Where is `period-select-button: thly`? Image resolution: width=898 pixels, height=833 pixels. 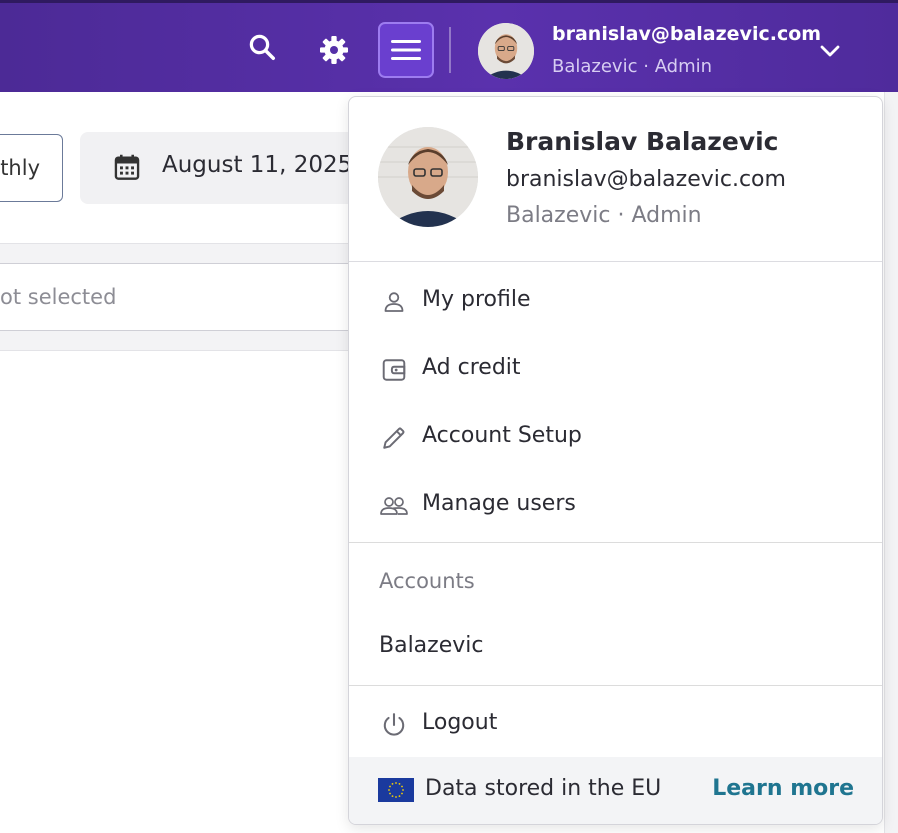
period-select-button: thly is located at coordinates (31, 168).